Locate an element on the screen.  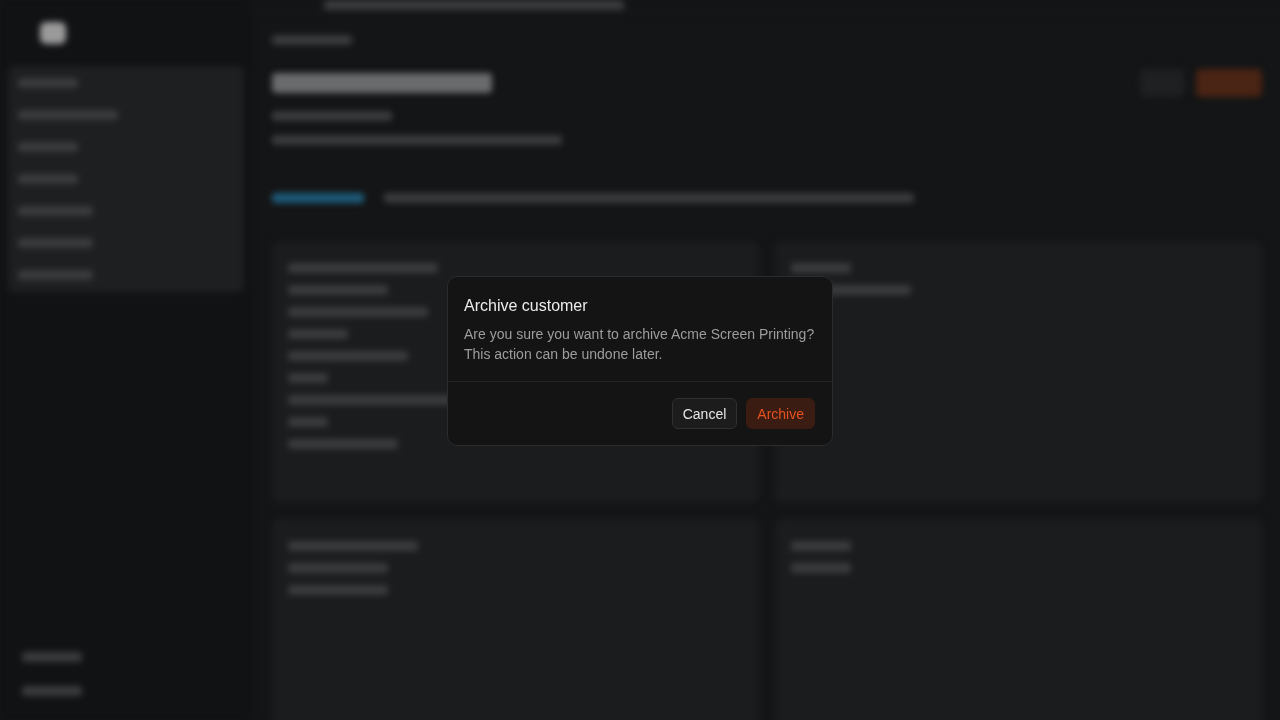
archive-button: Archive is located at coordinates (780, 413).